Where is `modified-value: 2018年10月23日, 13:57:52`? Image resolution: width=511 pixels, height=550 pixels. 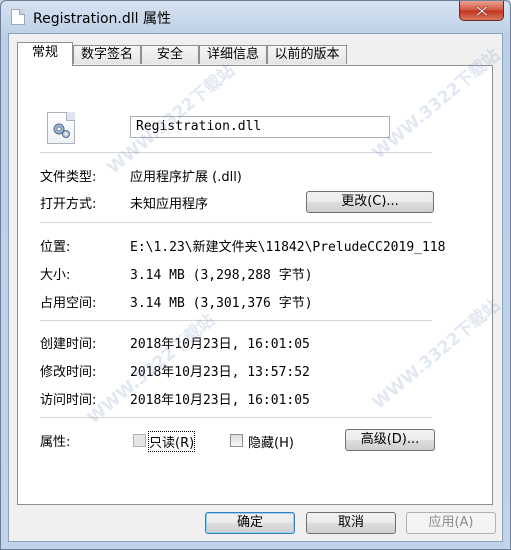
modified-value: 2018年10月23日, 13:57:52 is located at coordinates (220, 372).